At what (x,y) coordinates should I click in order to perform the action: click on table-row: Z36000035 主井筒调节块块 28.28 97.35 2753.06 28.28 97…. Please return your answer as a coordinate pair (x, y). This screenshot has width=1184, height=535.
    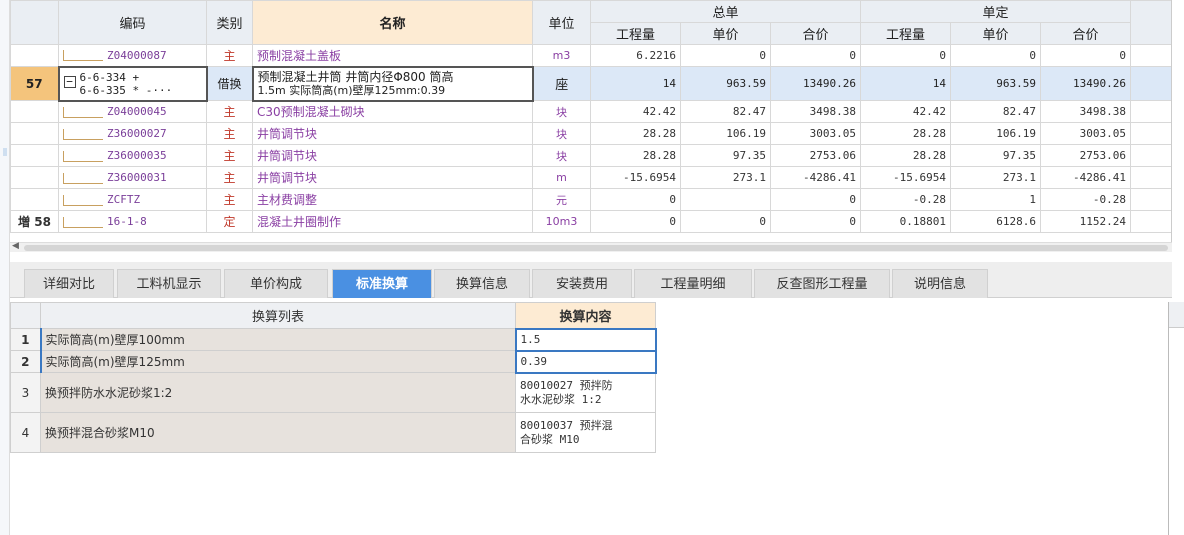
    Looking at the image, I should click on (590, 155).